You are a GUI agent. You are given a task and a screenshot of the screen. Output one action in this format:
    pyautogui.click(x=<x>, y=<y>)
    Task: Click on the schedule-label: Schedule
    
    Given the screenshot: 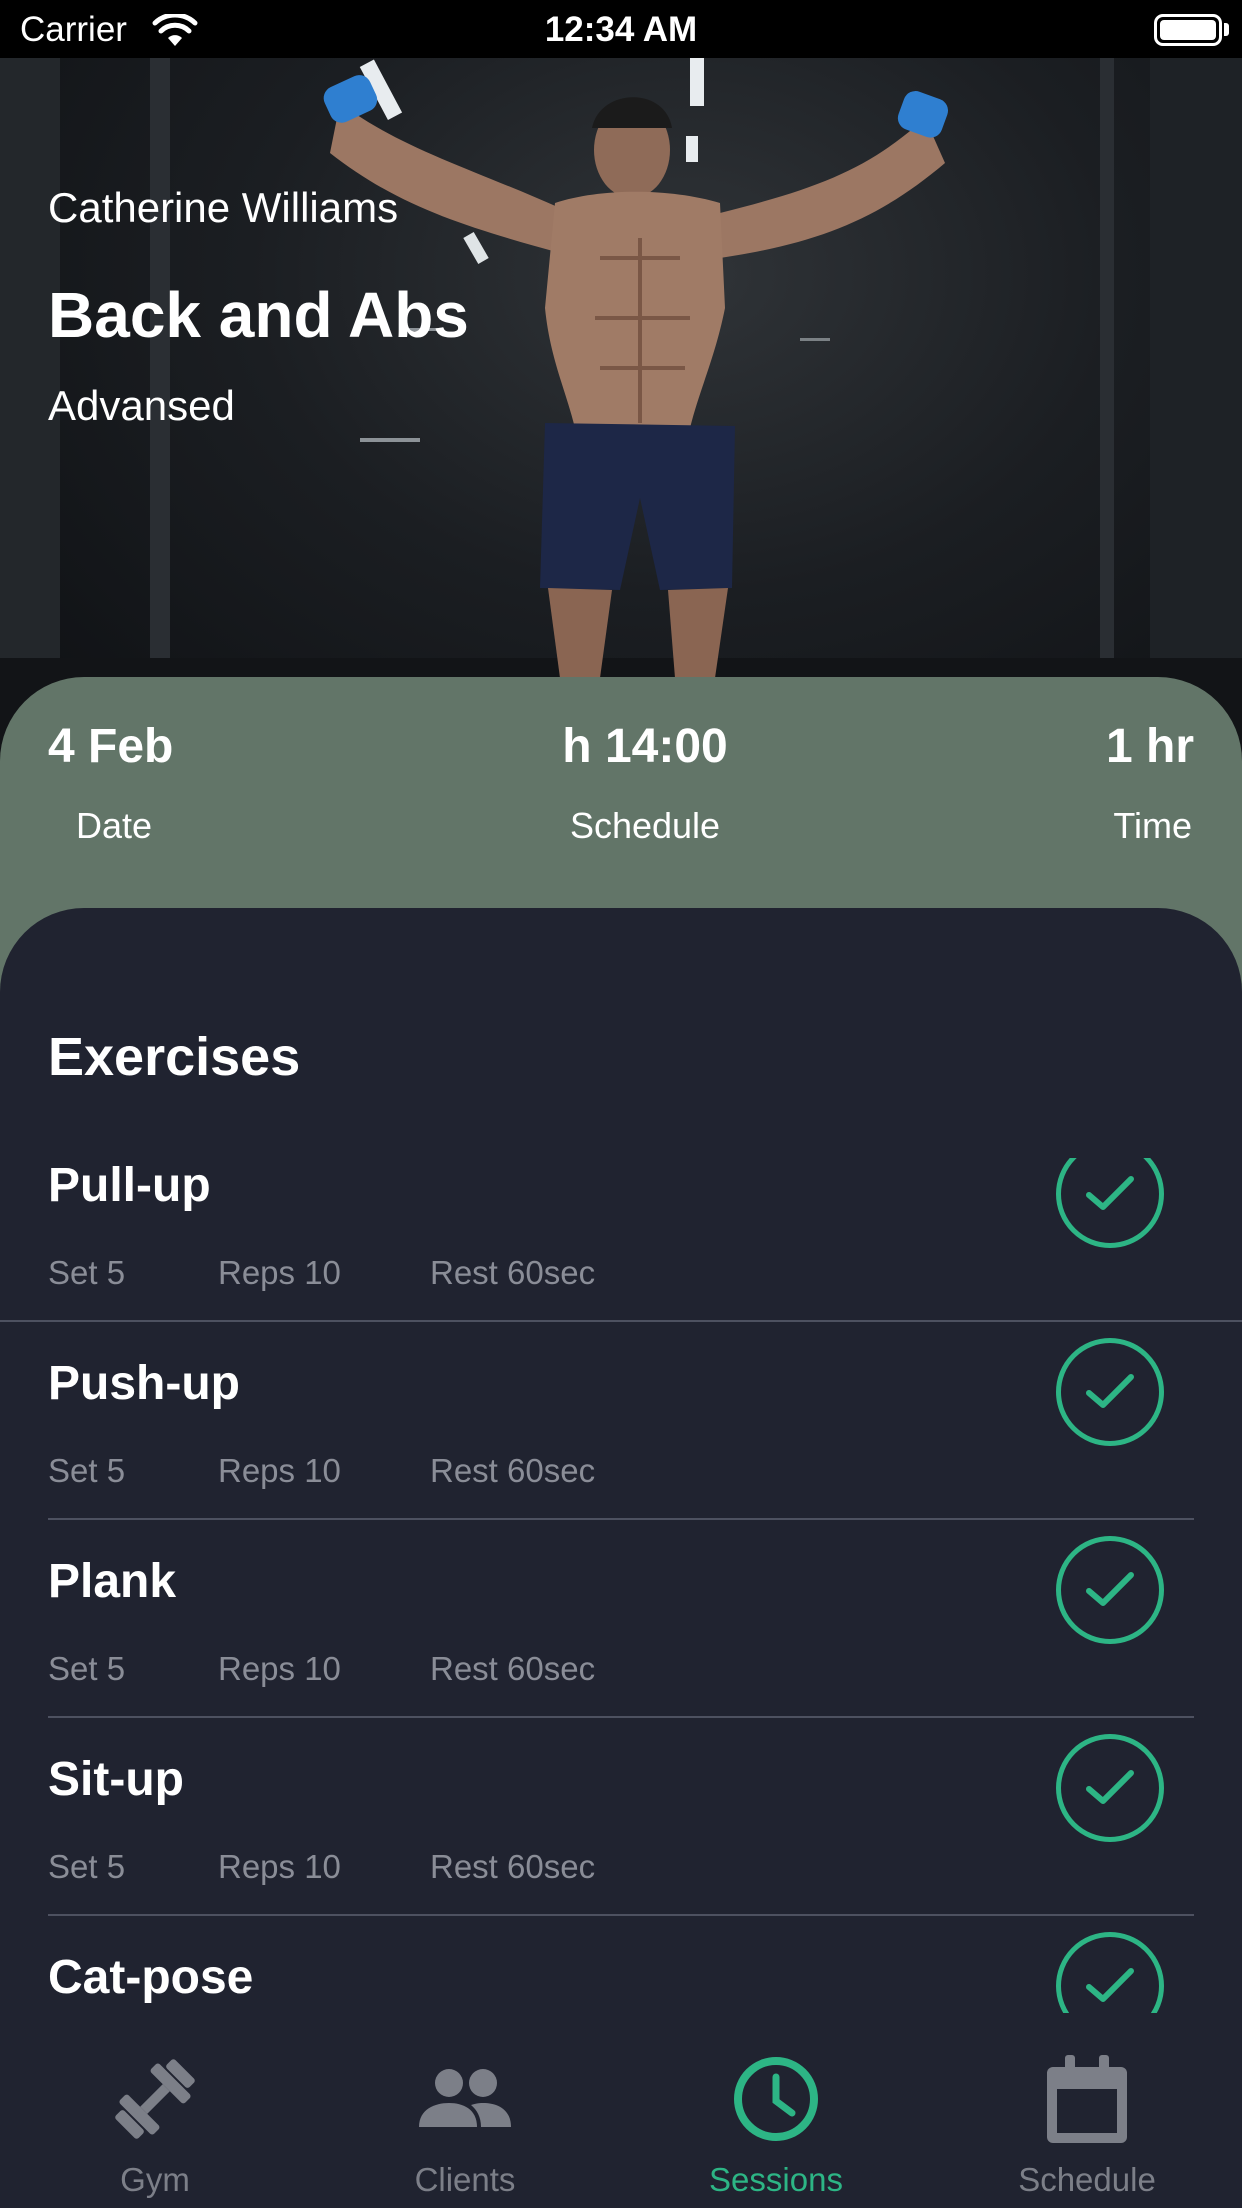 What is the action you would take?
    pyautogui.click(x=645, y=825)
    